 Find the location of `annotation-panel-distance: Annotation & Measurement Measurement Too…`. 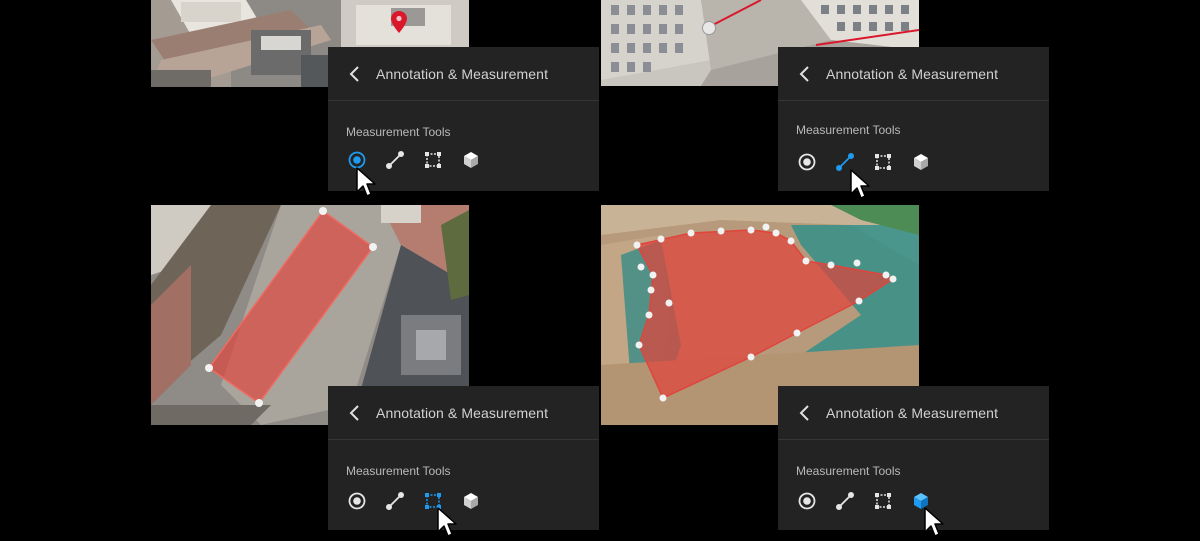

annotation-panel-distance: Annotation & Measurement Measurement Too… is located at coordinates (913, 119).